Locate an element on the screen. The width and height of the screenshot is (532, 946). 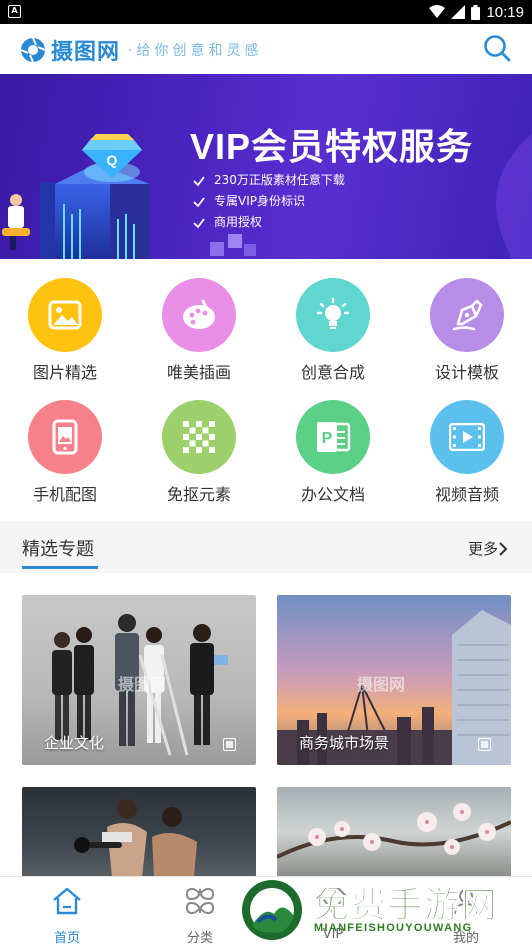
category-item-templates: 设计模板 is located at coordinates (467, 330).